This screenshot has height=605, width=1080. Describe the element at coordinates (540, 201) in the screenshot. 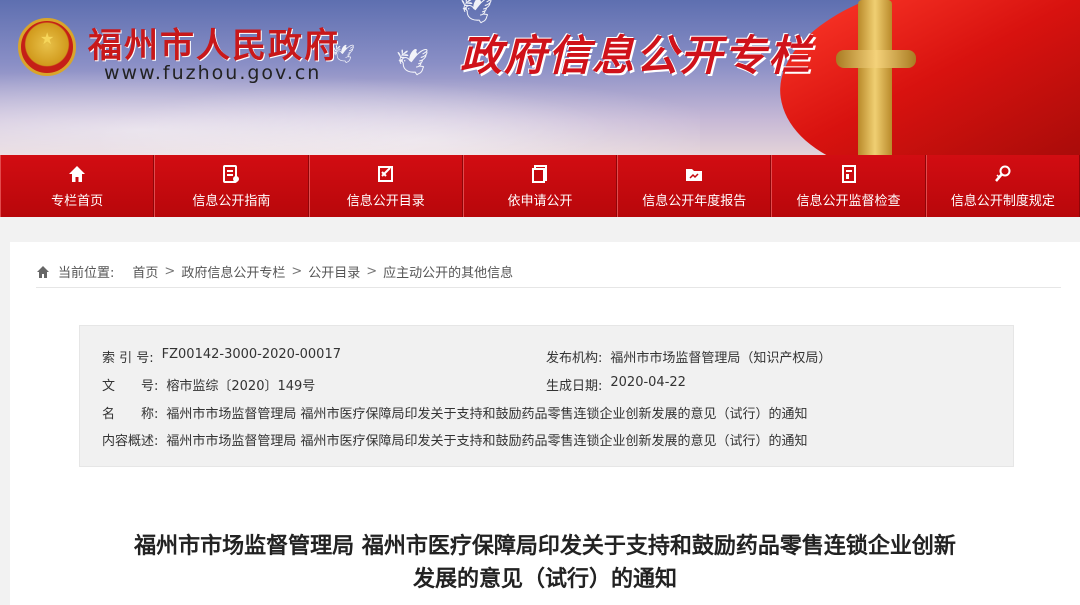

I see `nav-item-label: 依申请公开` at that location.